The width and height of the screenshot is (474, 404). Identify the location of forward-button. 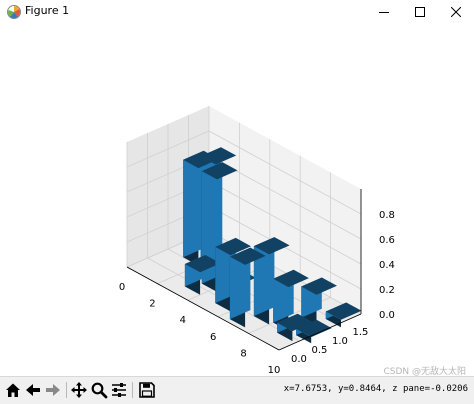
(53, 390).